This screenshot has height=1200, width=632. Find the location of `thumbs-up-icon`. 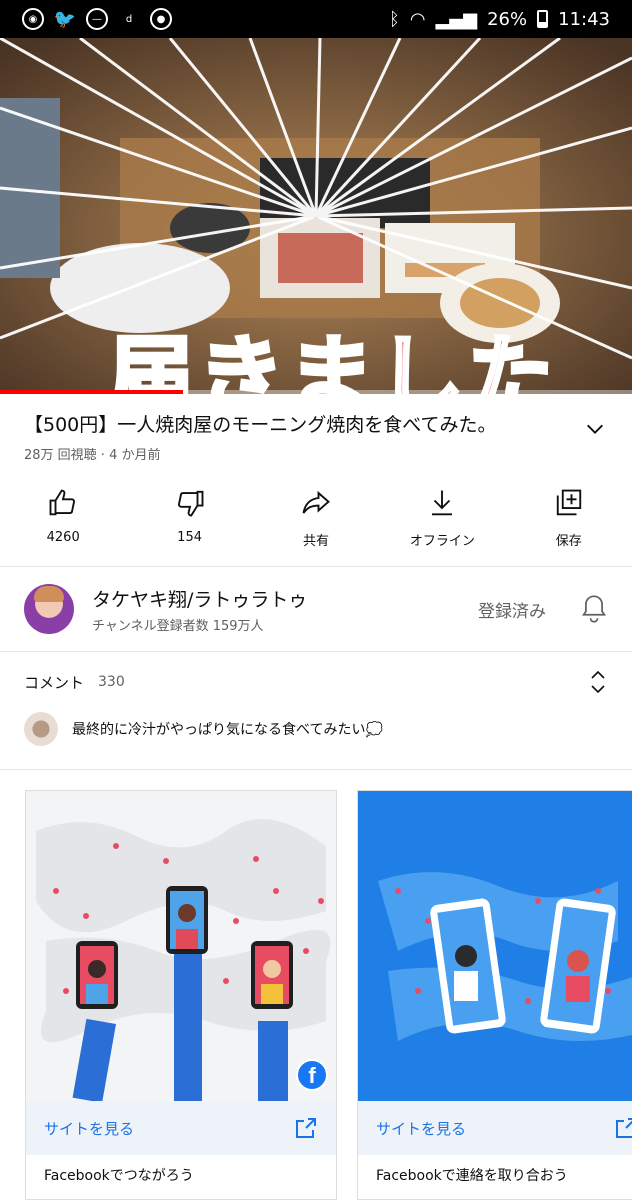

thumbs-up-icon is located at coordinates (62, 502).